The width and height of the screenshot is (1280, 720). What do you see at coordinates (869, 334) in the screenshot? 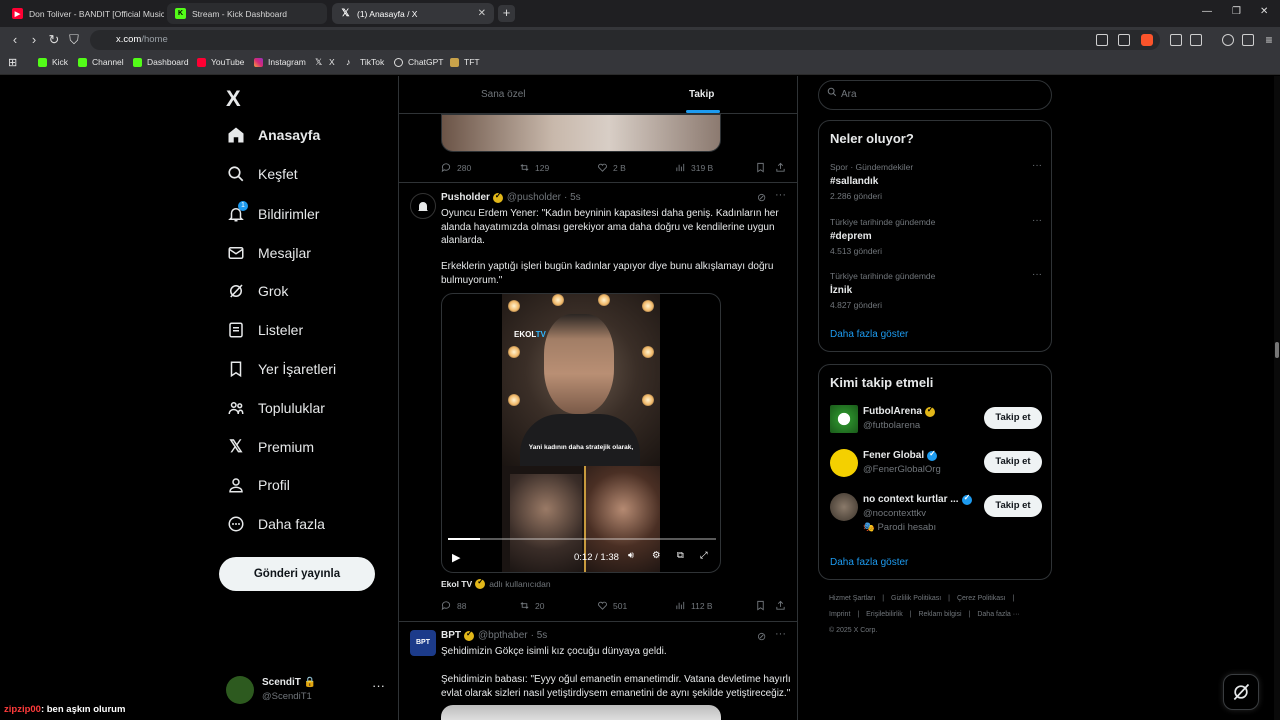
I see `trends-show-more-link: Daha fazla göster` at bounding box center [869, 334].